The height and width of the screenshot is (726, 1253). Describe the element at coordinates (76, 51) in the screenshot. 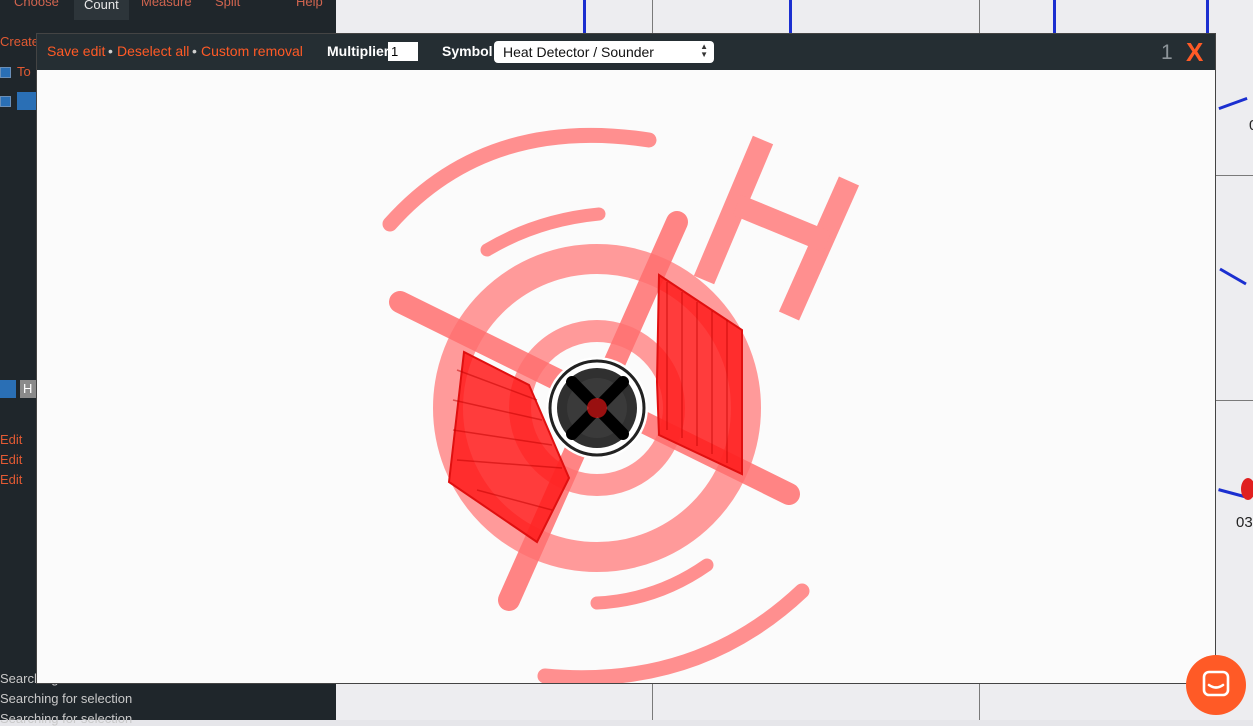

I see `save-edit-button: Save edit` at that location.